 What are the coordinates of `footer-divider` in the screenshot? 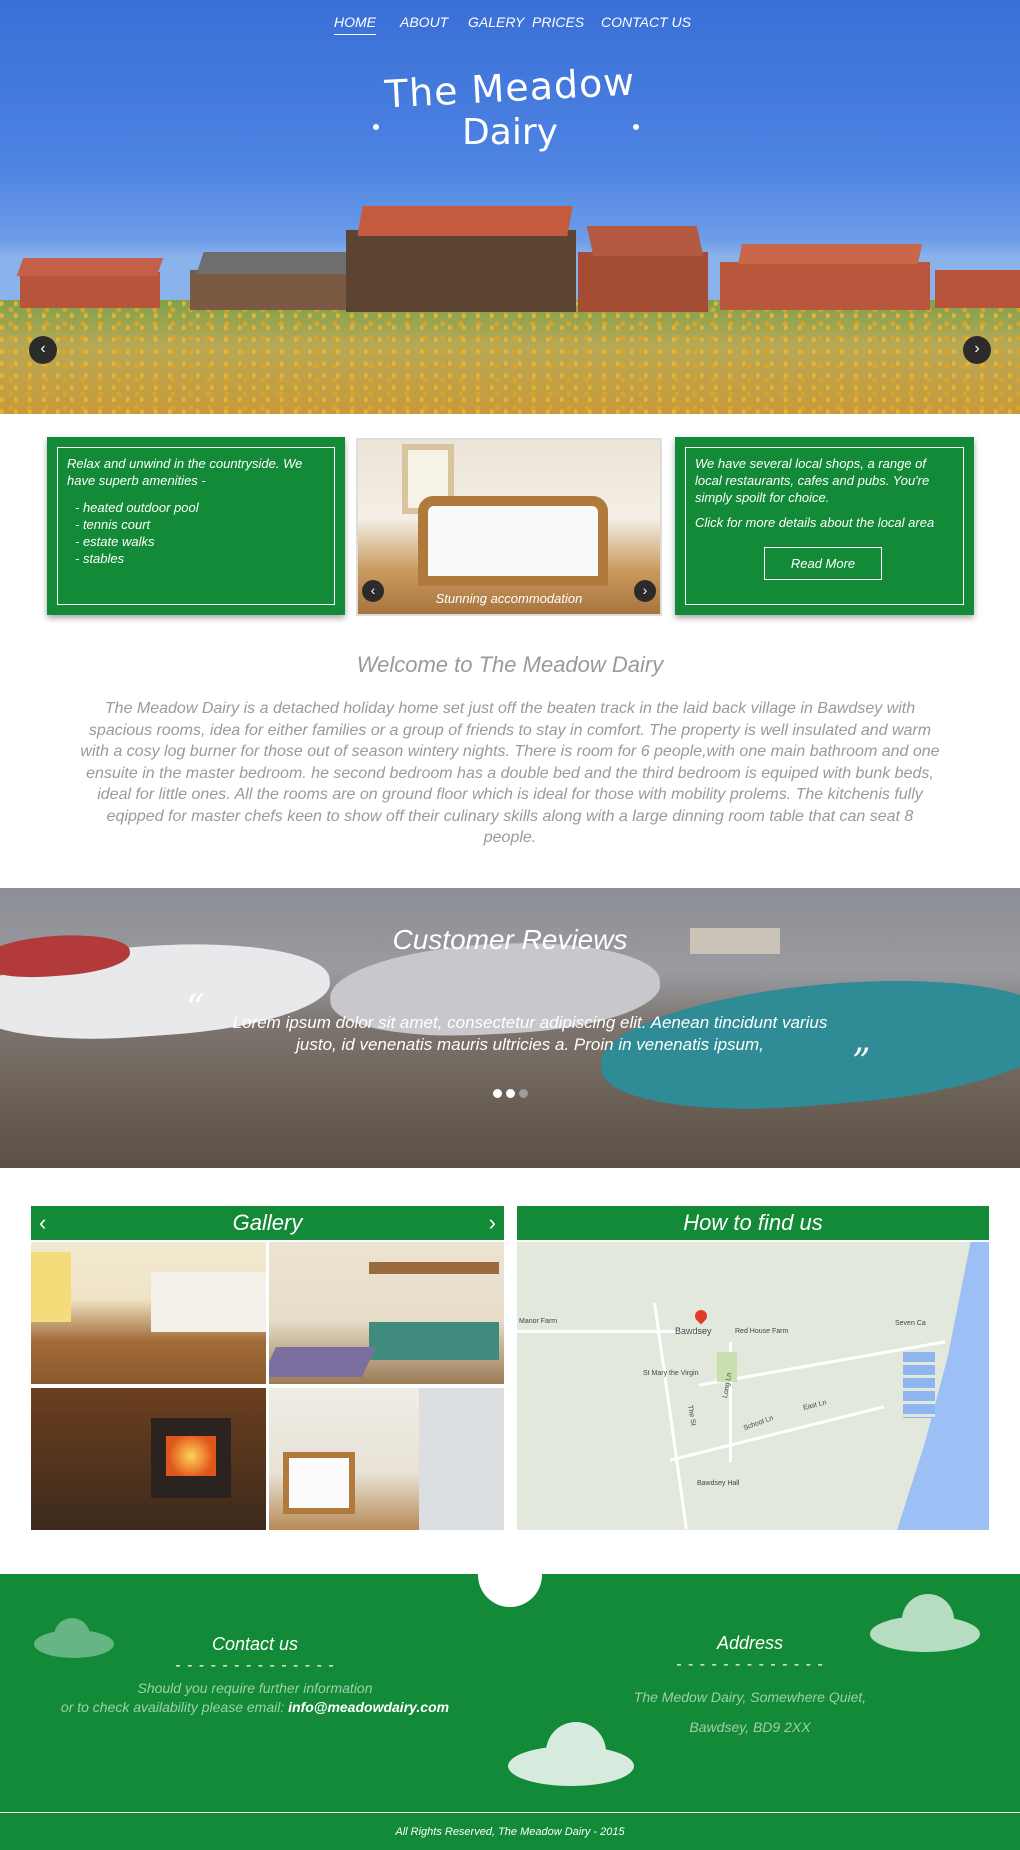 It's located at (510, 1812).